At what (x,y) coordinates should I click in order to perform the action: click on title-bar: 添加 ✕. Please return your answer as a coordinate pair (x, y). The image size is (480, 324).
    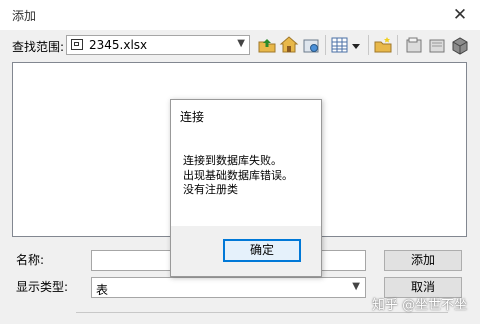
    Looking at the image, I should click on (240, 15).